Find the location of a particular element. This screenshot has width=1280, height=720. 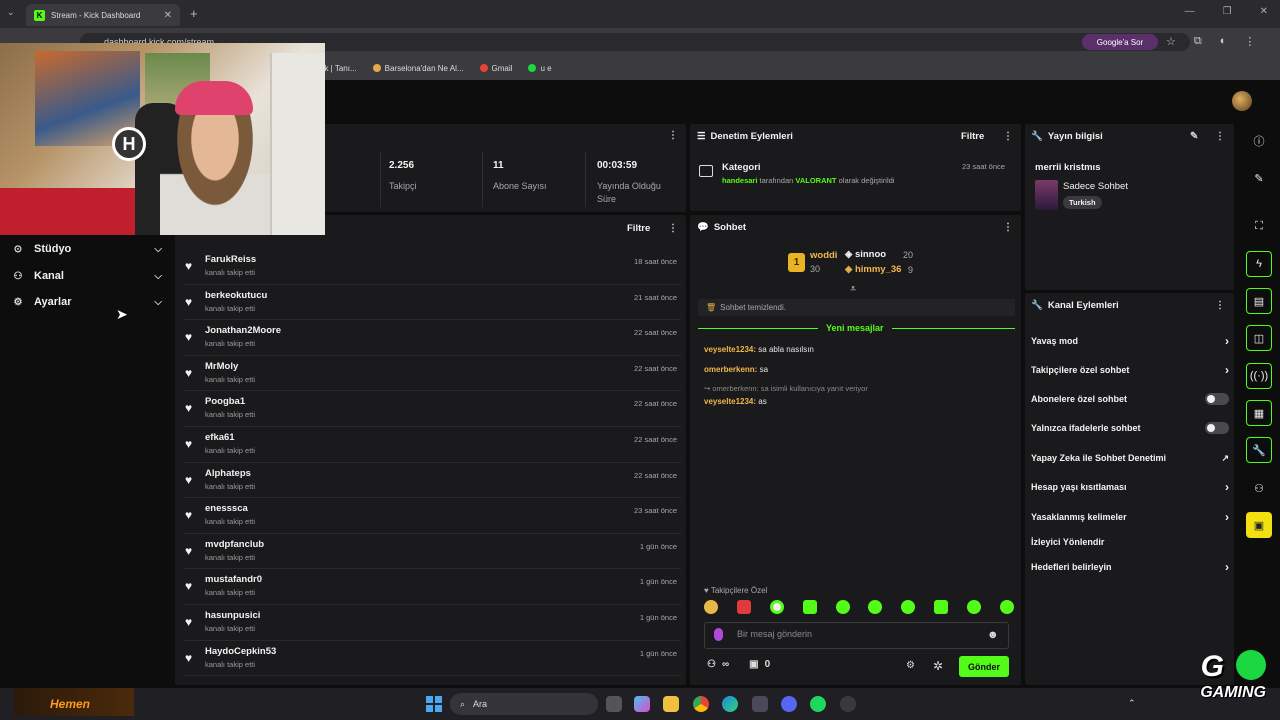

follower-name: Jonathan2Moore is located at coordinates (243, 330).